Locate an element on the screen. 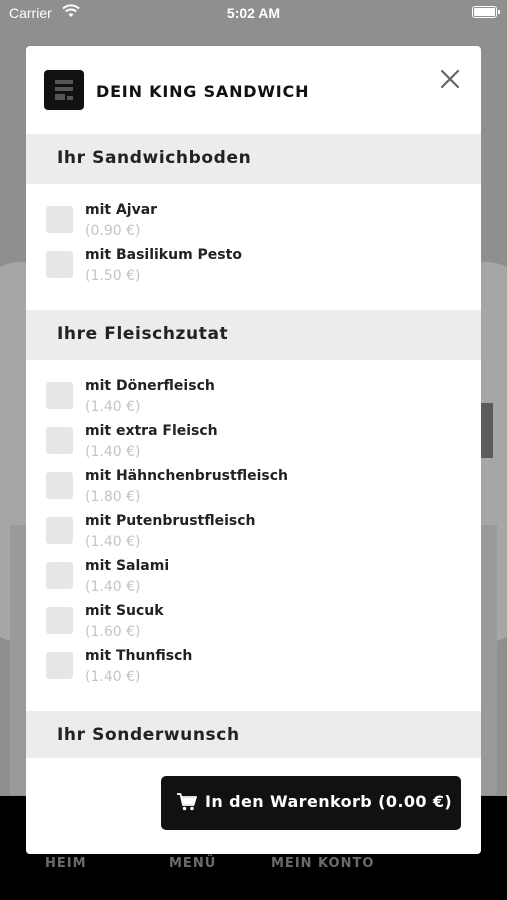  section-header-sandwichboden: Ihr Sandwichboden is located at coordinates (253, 159).